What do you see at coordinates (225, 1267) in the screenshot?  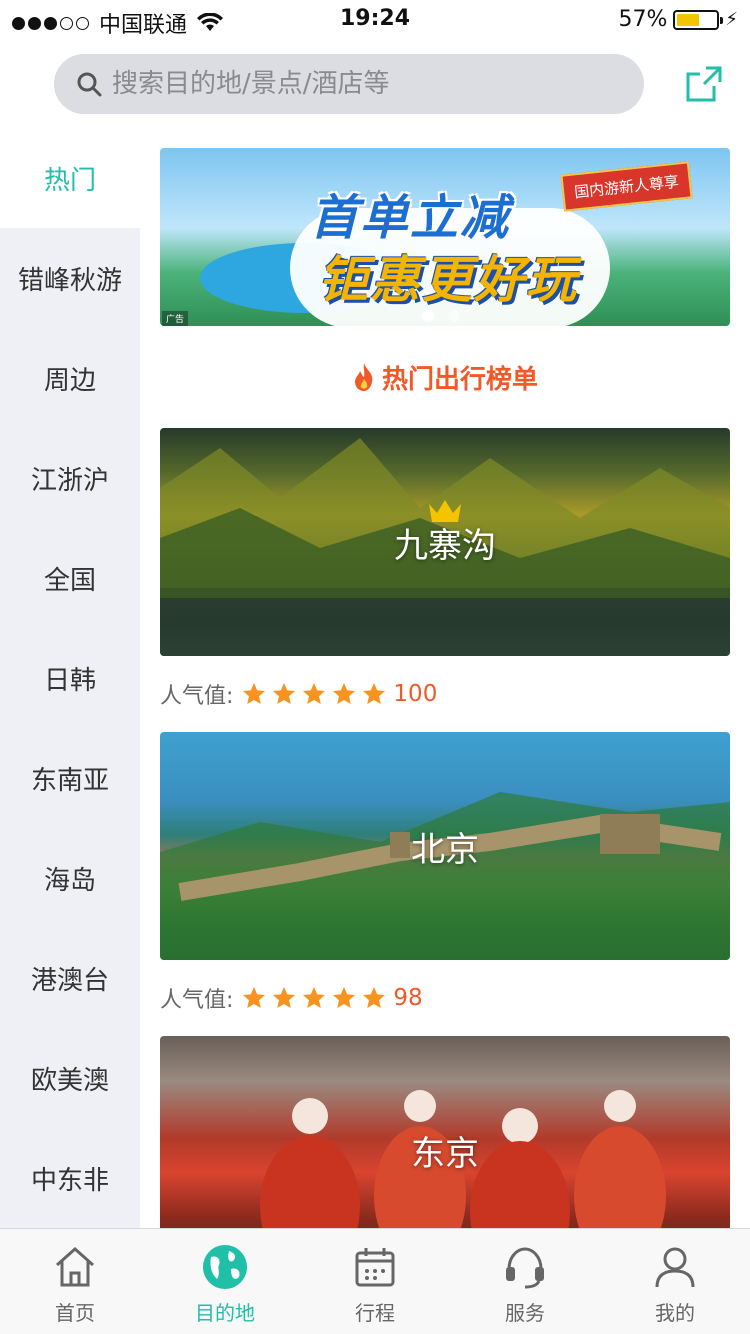 I see `globe-icon` at bounding box center [225, 1267].